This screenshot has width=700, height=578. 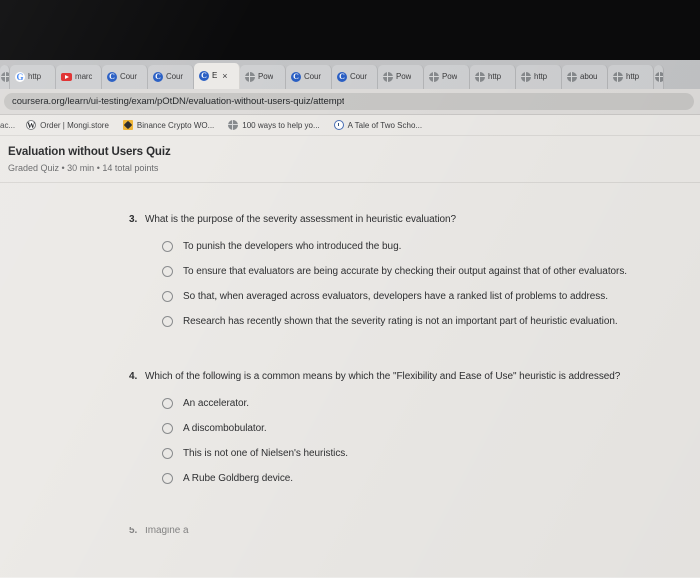 I want to click on browser-tab: C E ×, so click(x=217, y=76).